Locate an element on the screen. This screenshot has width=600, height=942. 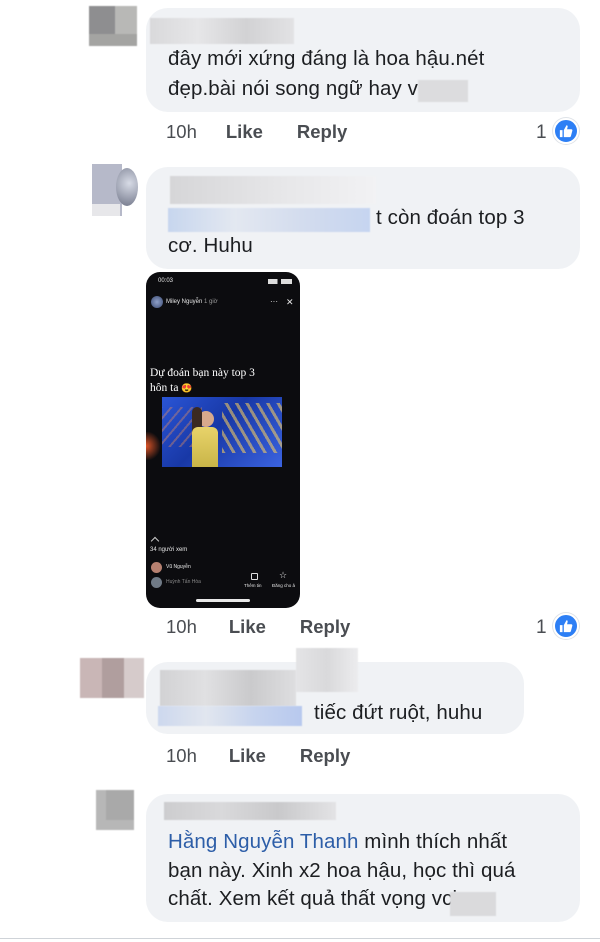
chevron-up-icon is located at coordinates (155, 541).